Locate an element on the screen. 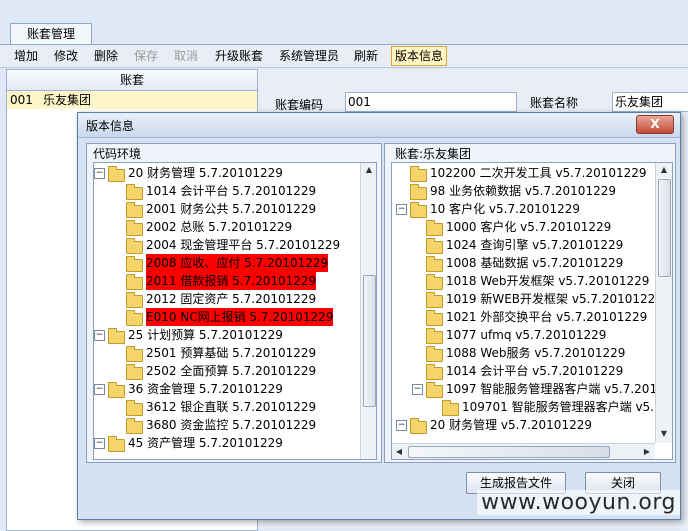 Image resolution: width=688 pixels, height=531 pixels. tree-node-label: 2004 现金管理平台 5.7.20101229 is located at coordinates (243, 245).